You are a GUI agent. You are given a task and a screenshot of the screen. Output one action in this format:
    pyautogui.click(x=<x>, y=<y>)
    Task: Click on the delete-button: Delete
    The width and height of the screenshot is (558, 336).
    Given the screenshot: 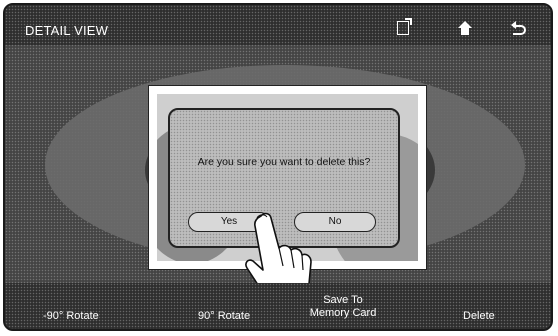 What is the action you would take?
    pyautogui.click(x=479, y=316)
    